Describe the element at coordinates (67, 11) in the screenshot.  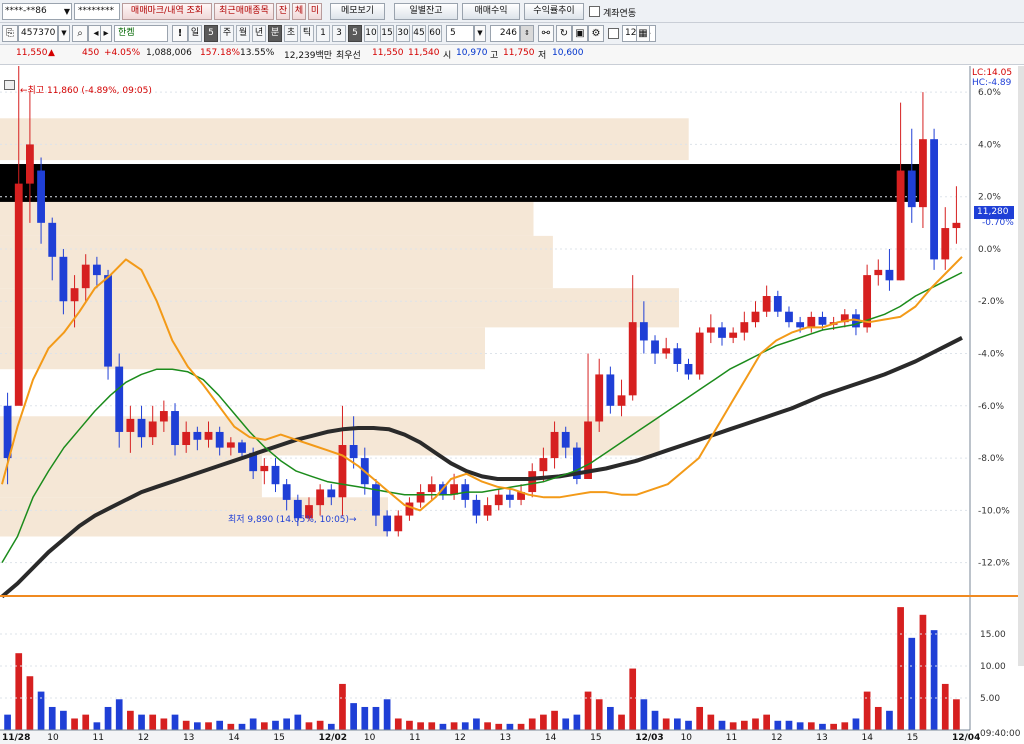
I see `chevron-down-icon: ▼` at that location.